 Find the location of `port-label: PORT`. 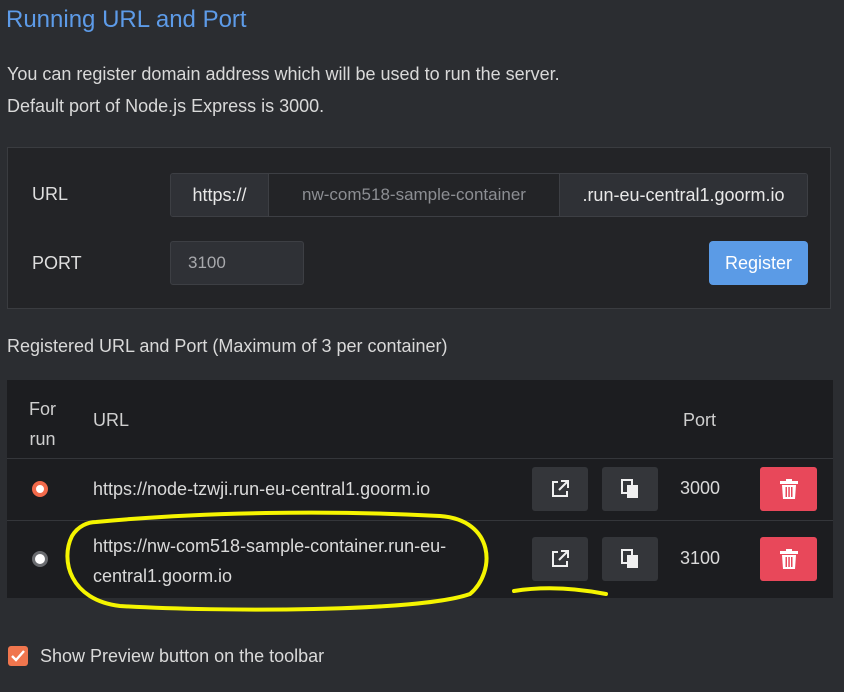

port-label: PORT is located at coordinates (57, 263).